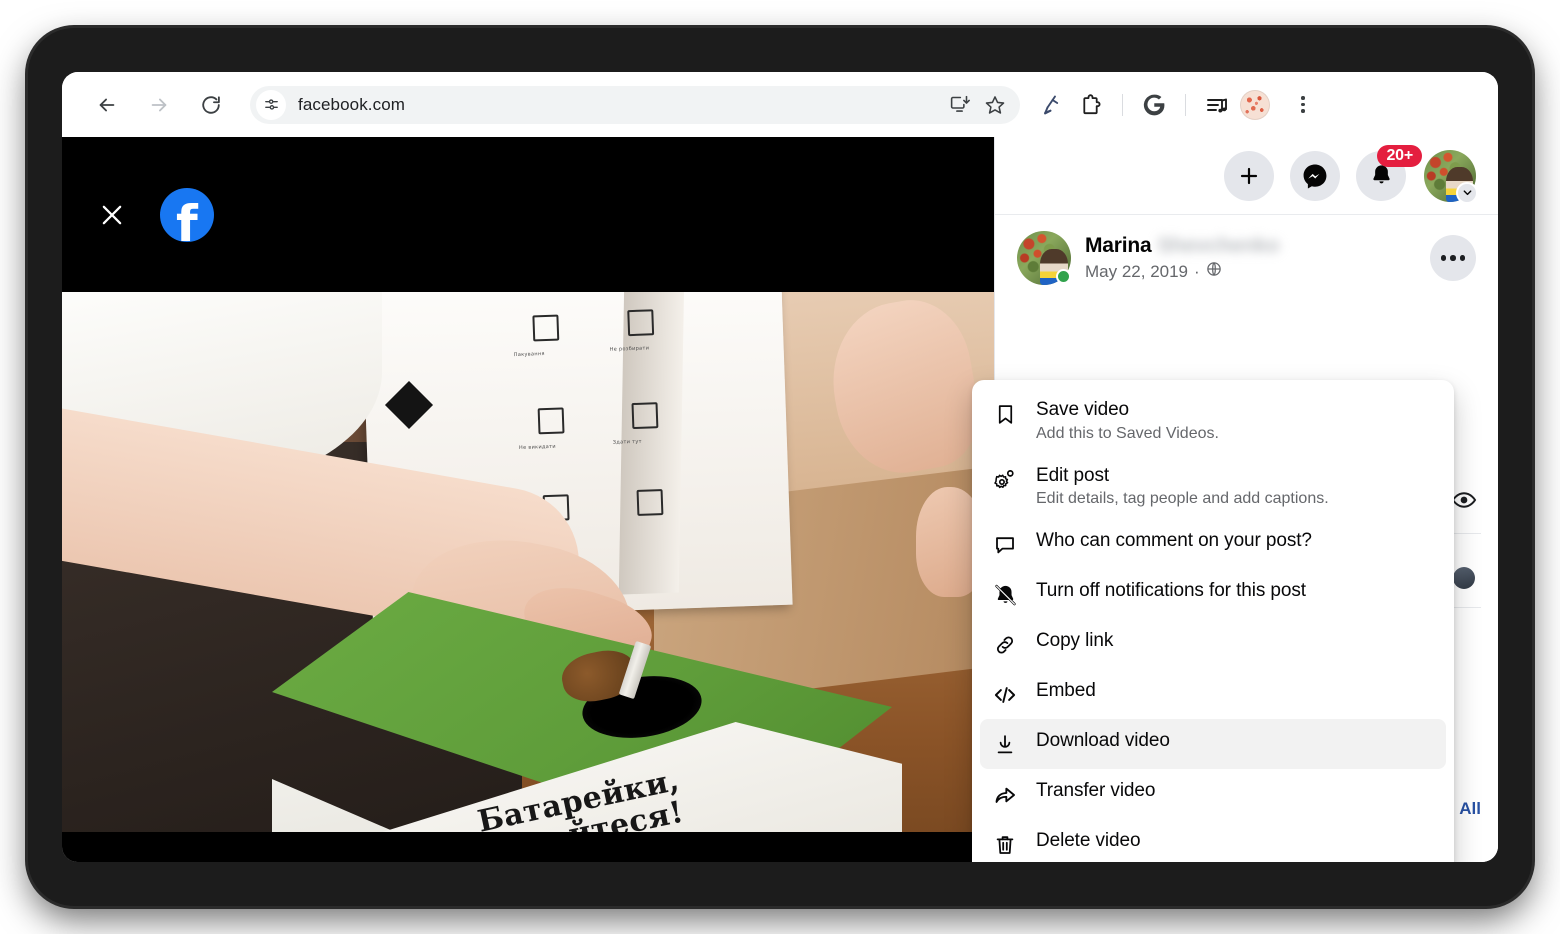  I want to click on extensions-area, so click(1177, 105).